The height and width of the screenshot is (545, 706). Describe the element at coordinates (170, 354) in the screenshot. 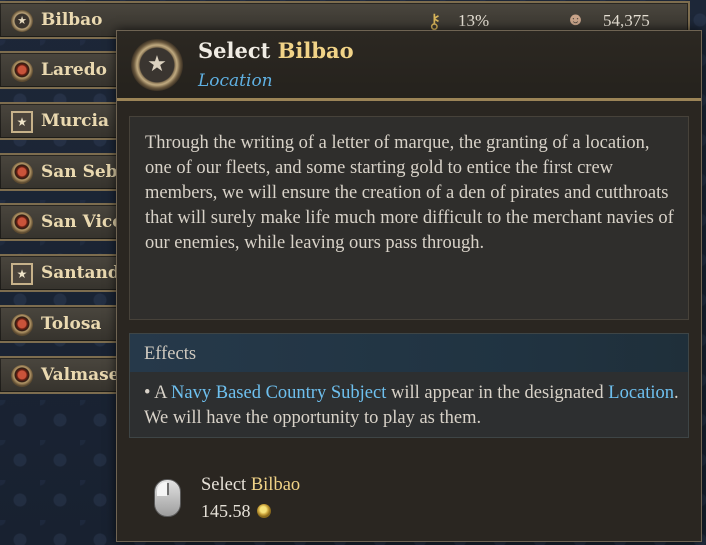

I see `effects-title: Effects` at that location.